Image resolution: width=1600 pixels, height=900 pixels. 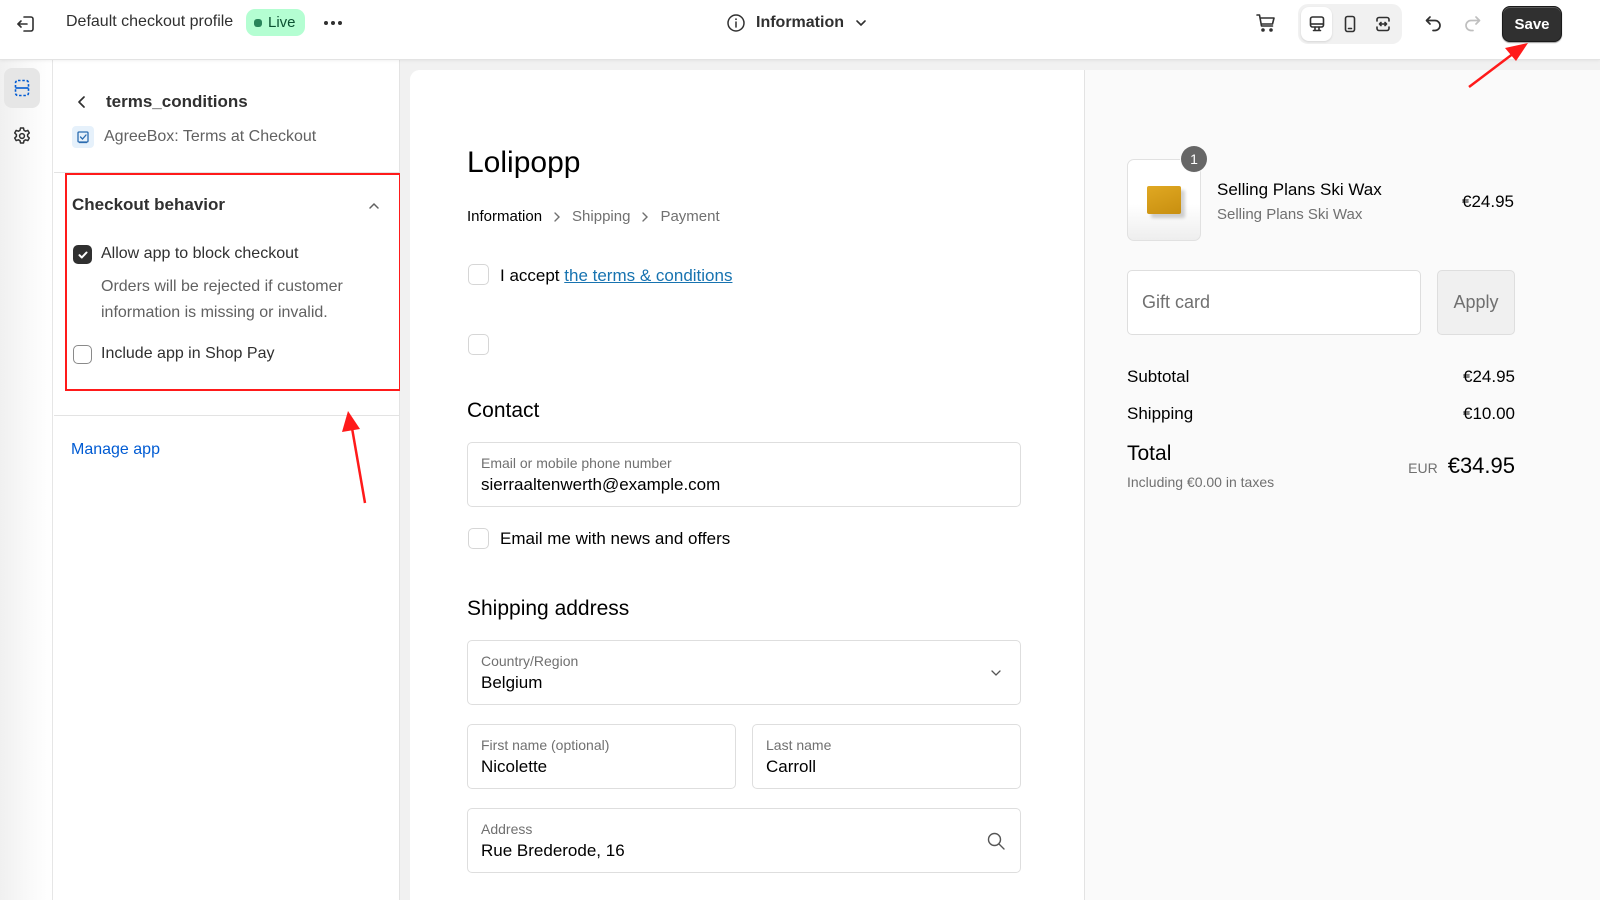 I want to click on gear-icon, so click(x=22, y=135).